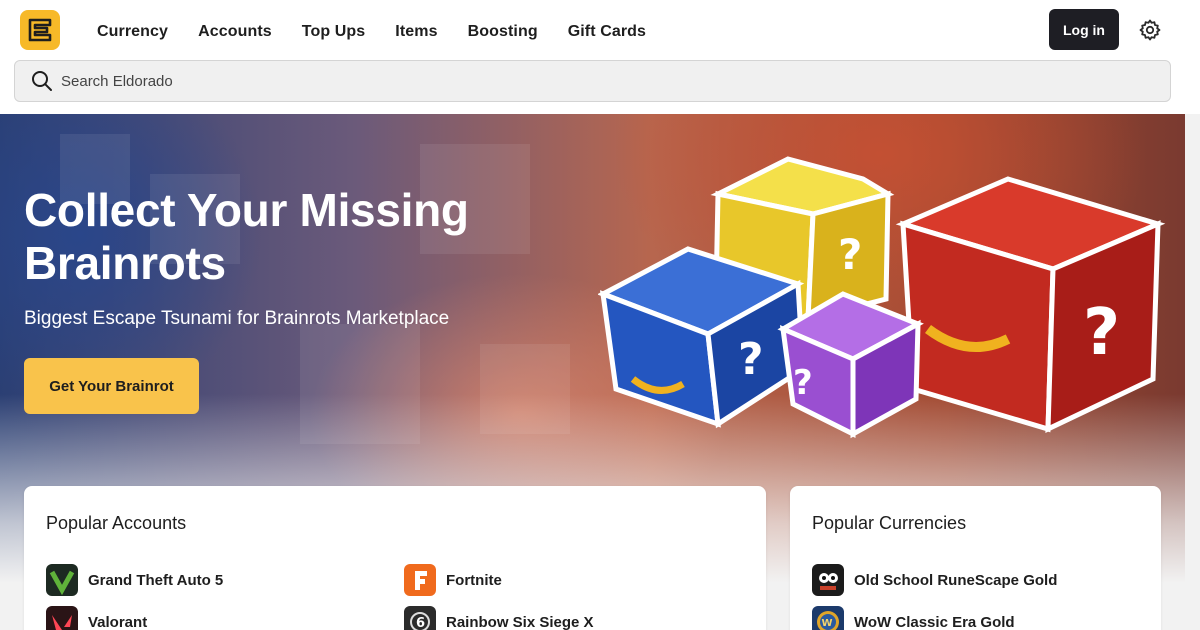  I want to click on wow-icon: W, so click(828, 618).